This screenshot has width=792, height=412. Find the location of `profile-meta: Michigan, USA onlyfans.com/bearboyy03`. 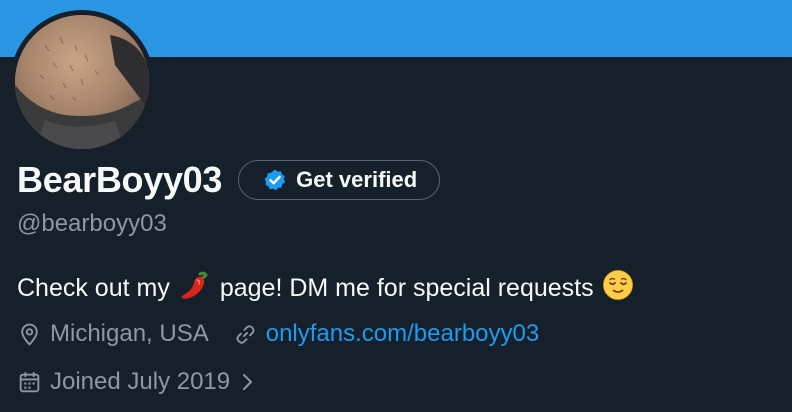

profile-meta: Michigan, USA onlyfans.com/bearboyy03 is located at coordinates (278, 334).